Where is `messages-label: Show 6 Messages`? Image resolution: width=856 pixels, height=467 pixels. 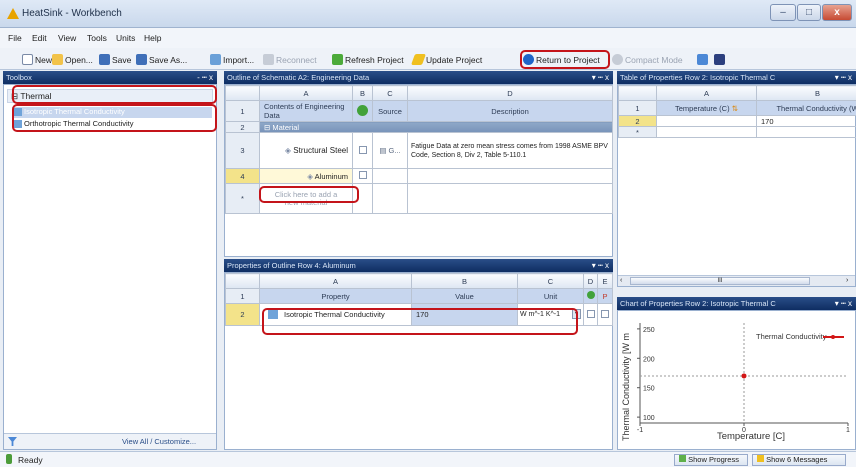 messages-label: Show 6 Messages is located at coordinates (797, 459).